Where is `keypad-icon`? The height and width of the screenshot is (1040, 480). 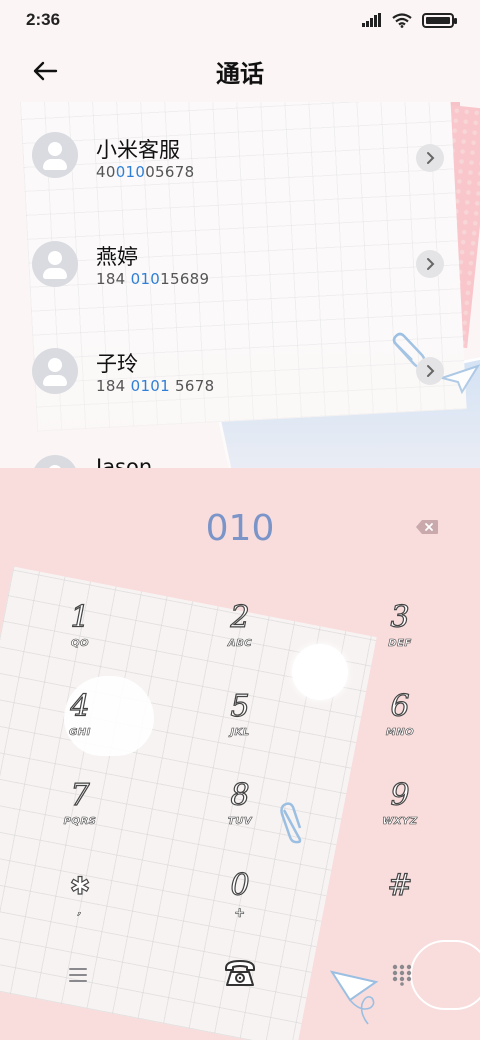
keypad-icon is located at coordinates (402, 975).